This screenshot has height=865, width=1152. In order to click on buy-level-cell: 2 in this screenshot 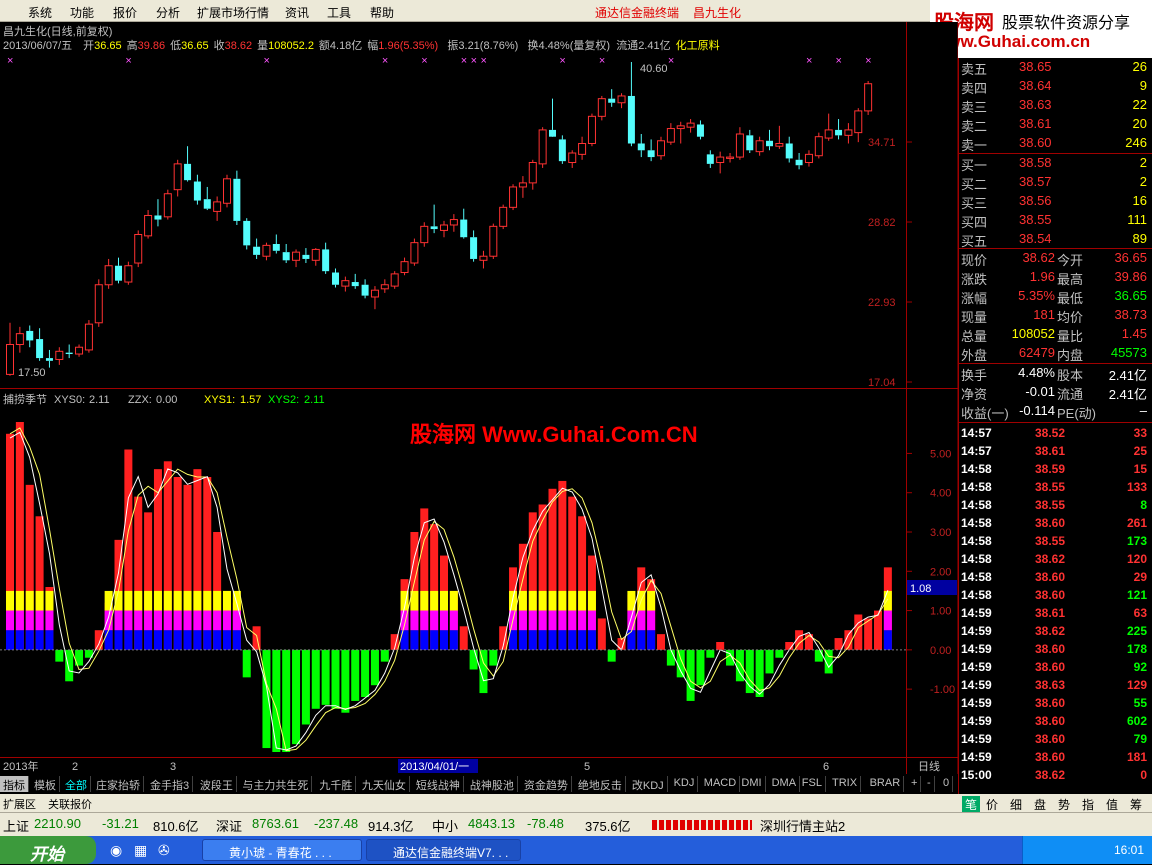, I will do `click(1143, 162)`.